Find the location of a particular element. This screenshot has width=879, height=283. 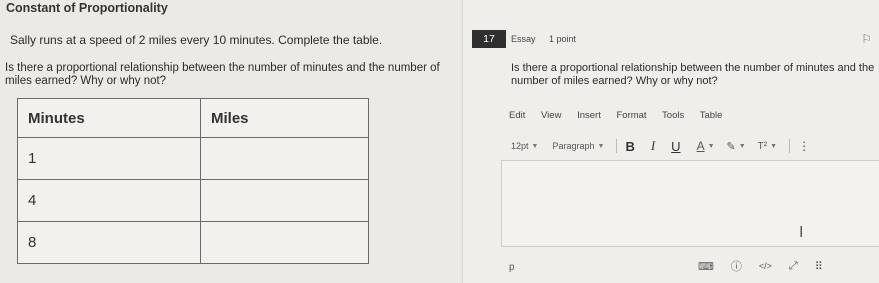

superscript-icon: T² is located at coordinates (762, 146).